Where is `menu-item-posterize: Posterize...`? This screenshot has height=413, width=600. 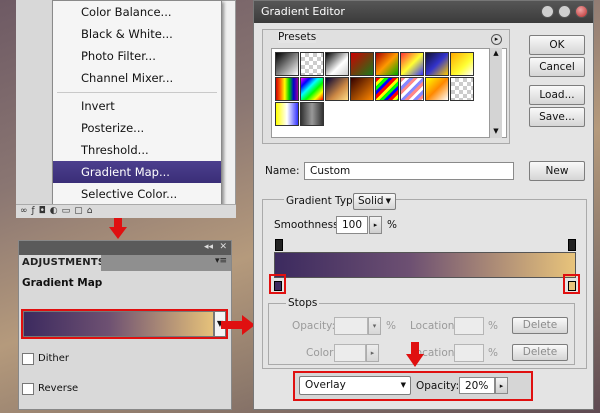
menu-item-posterize: Posterize... is located at coordinates (137, 128).